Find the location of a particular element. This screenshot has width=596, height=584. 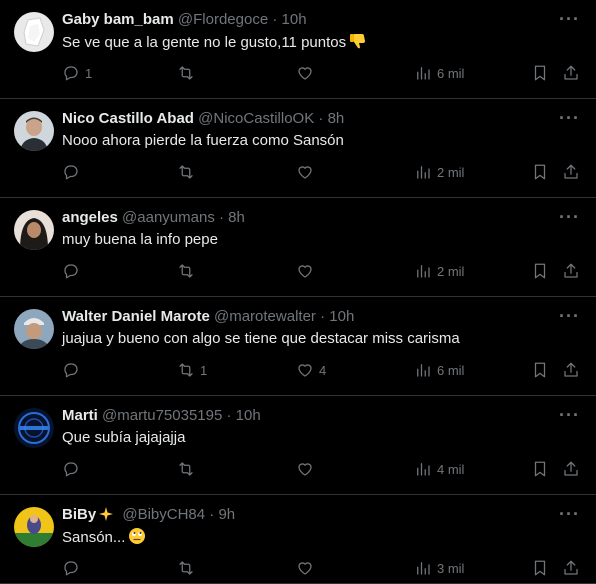

tweet-actions: 1 6 mil is located at coordinates (298, 73).